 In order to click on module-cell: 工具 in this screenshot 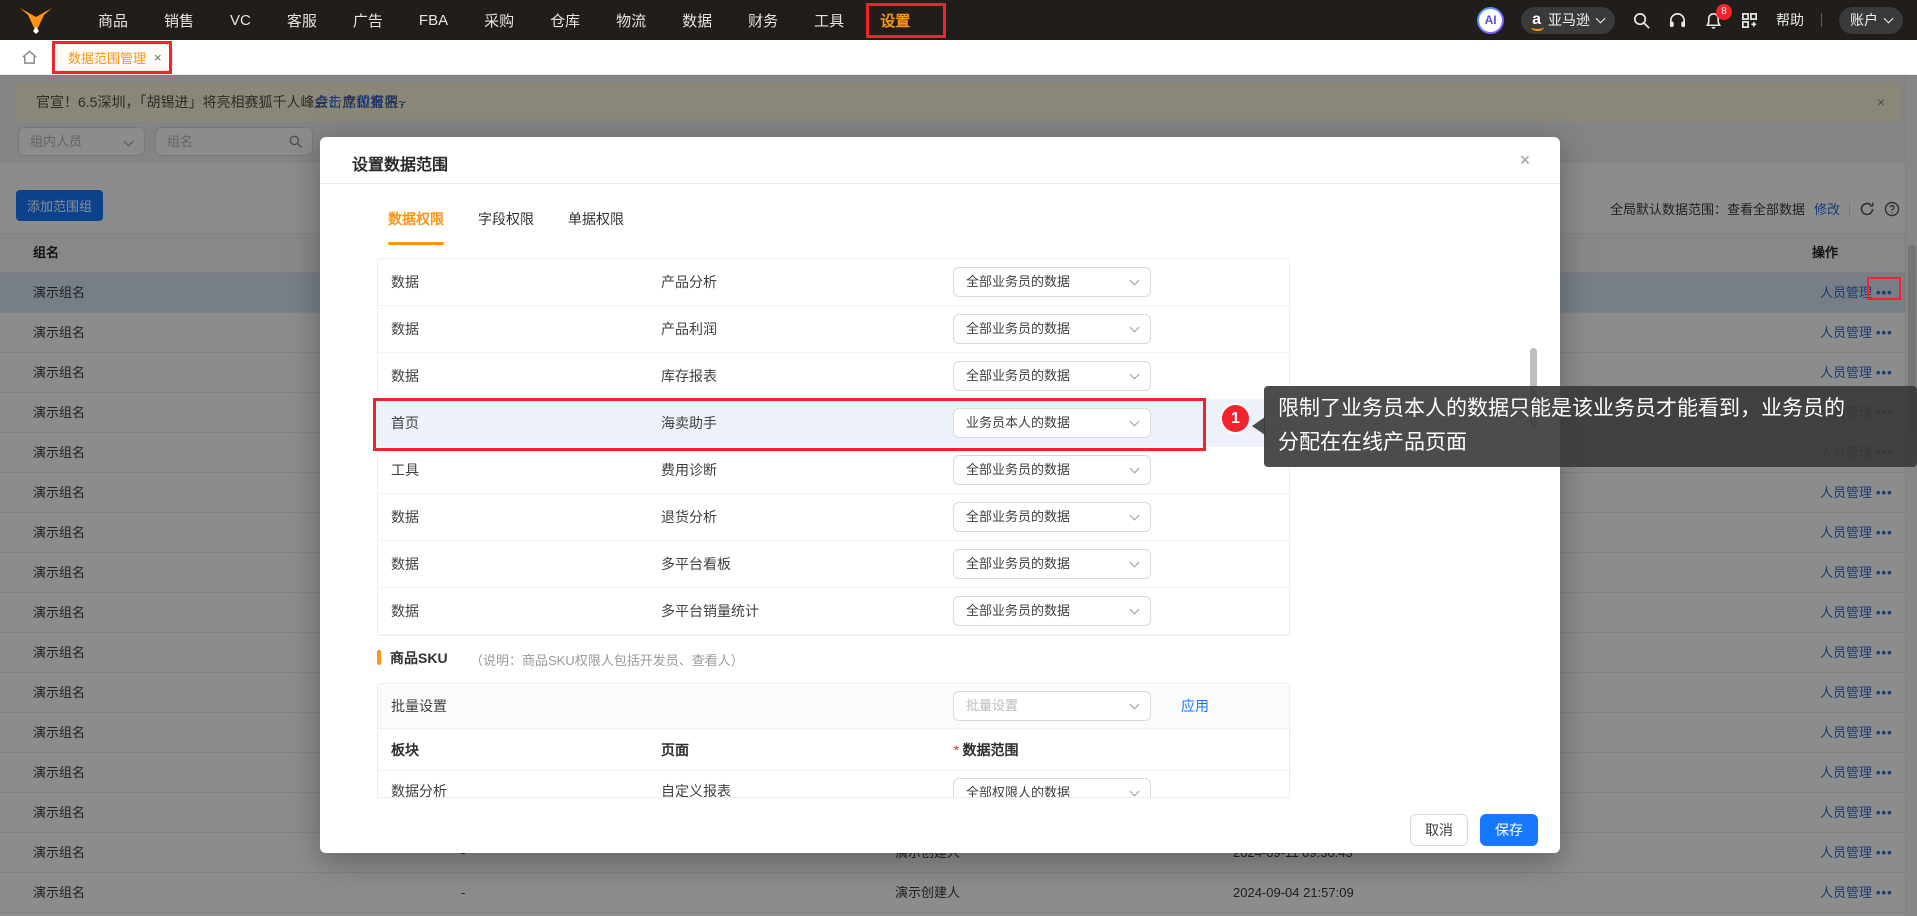, I will do `click(405, 470)`.